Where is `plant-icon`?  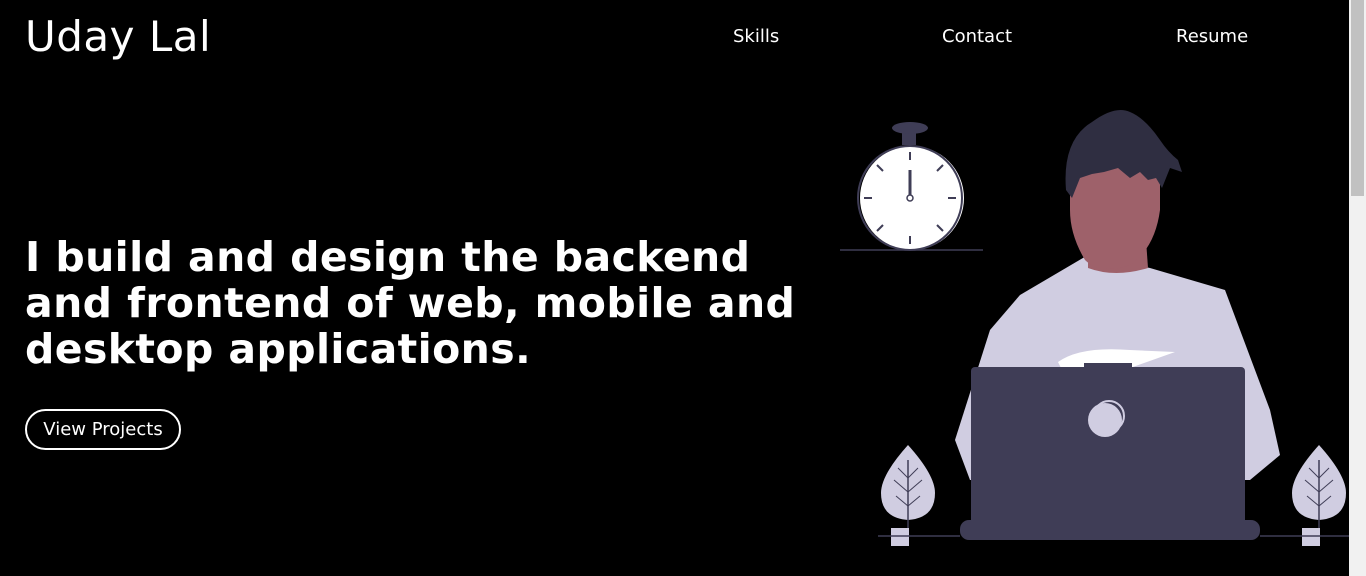 plant-icon is located at coordinates (919, 495).